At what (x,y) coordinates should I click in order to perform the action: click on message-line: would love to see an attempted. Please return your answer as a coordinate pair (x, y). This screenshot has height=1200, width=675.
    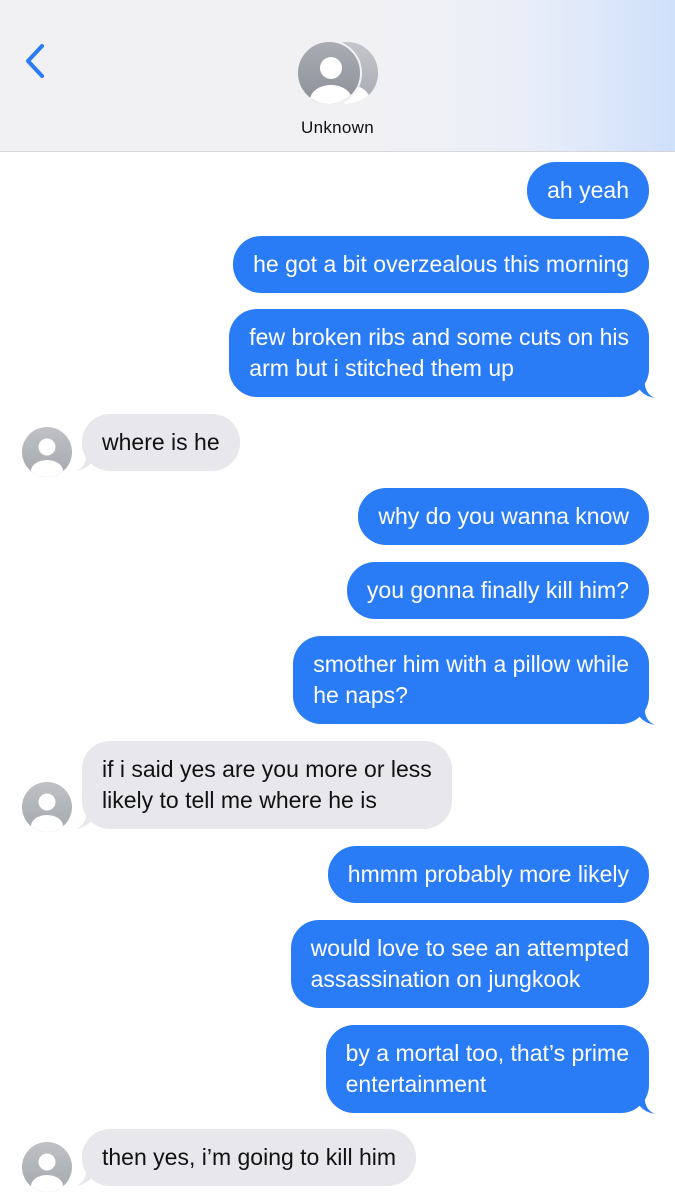
    Looking at the image, I should click on (469, 948).